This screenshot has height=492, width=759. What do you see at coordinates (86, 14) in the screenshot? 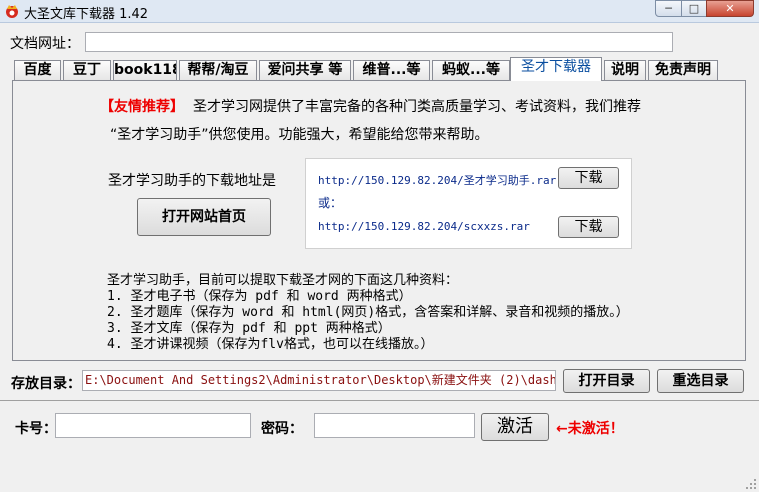
I see `window-title: 大圣文库下载器 1.42` at bounding box center [86, 14].